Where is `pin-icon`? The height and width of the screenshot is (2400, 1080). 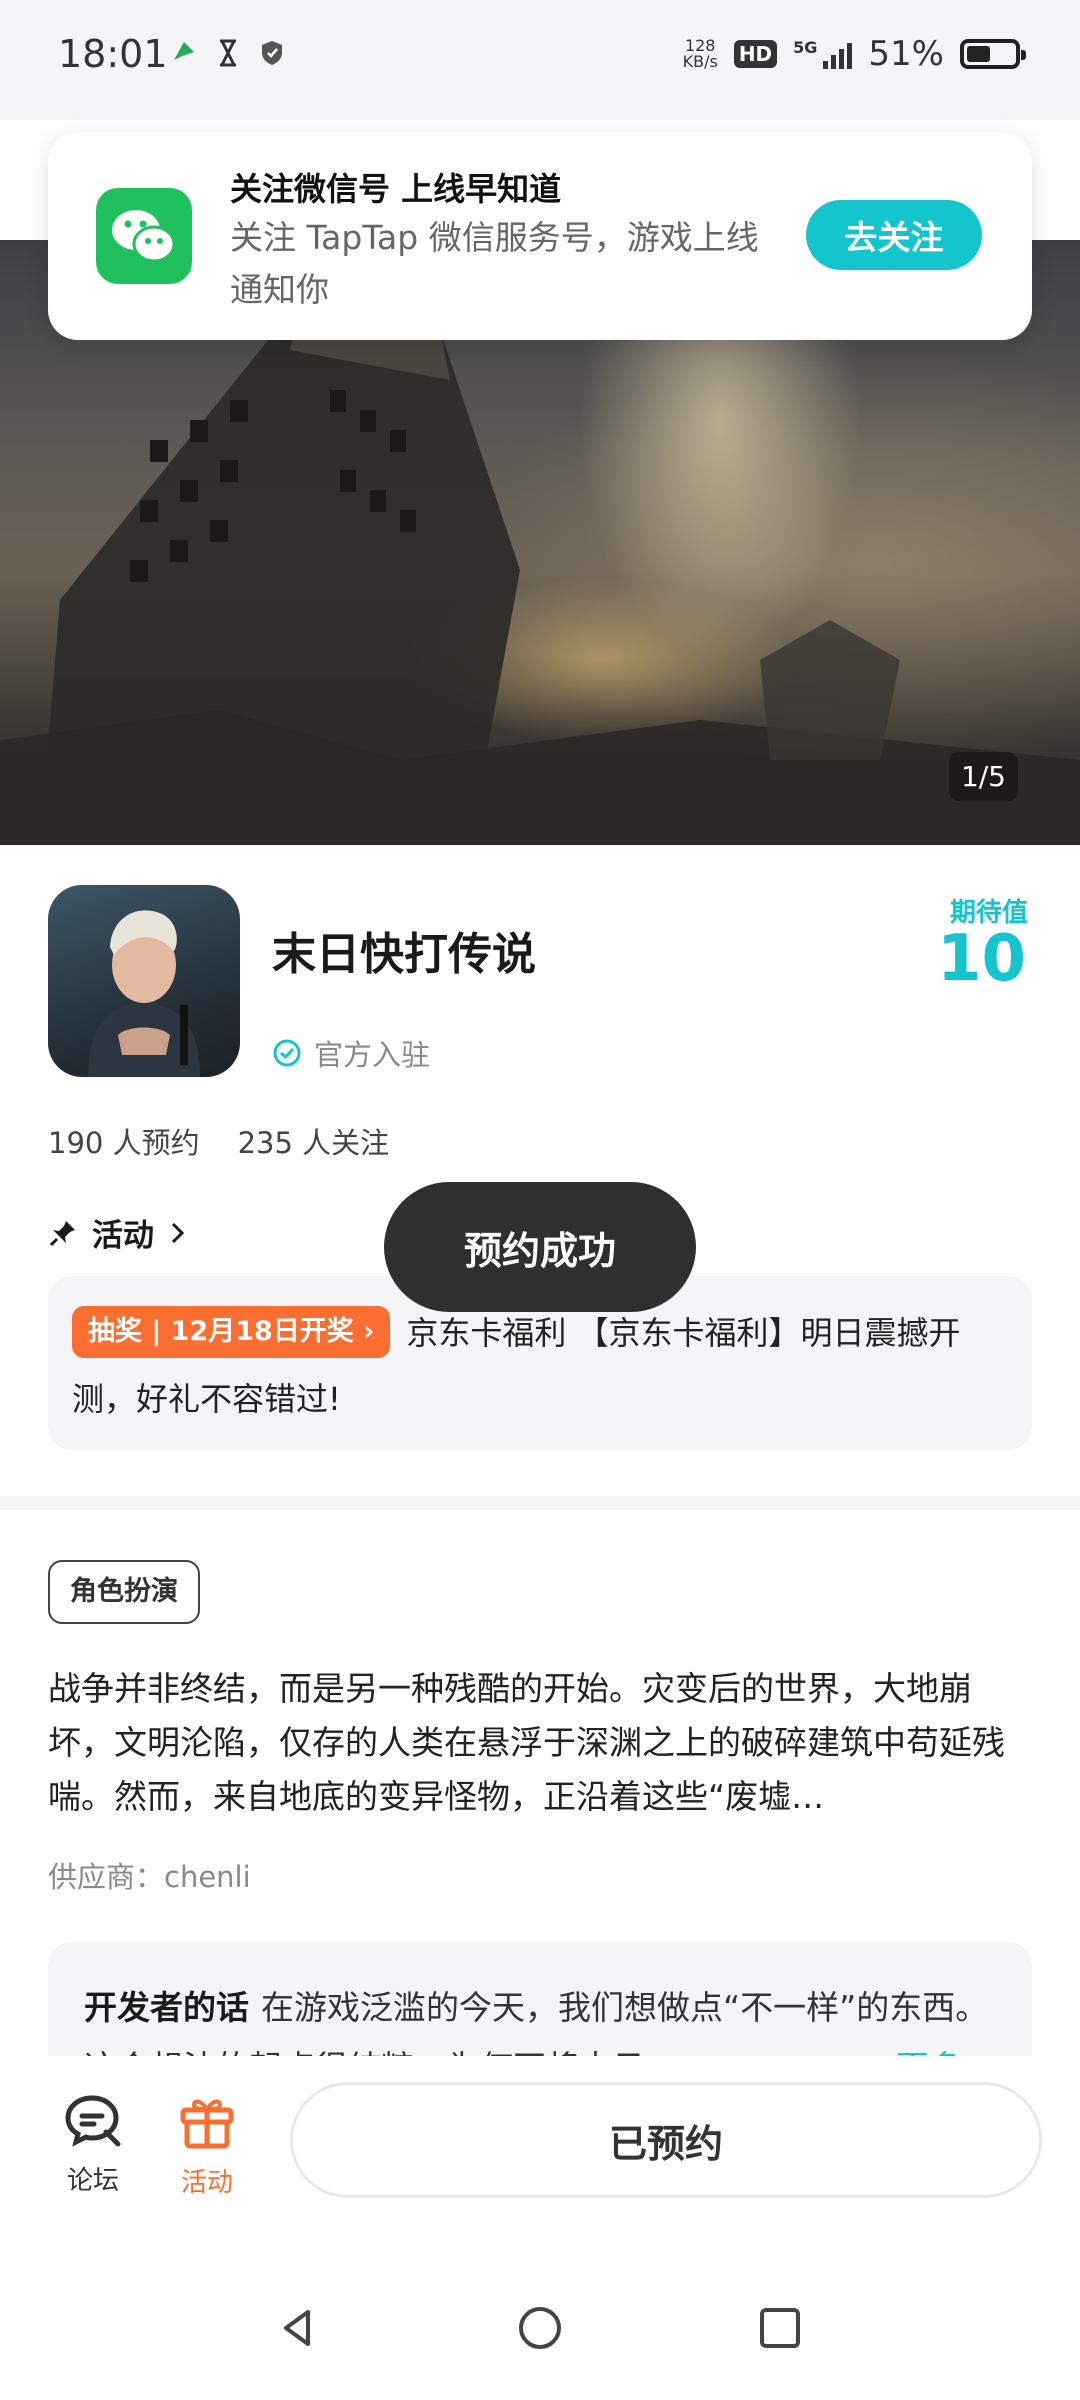 pin-icon is located at coordinates (62, 1233).